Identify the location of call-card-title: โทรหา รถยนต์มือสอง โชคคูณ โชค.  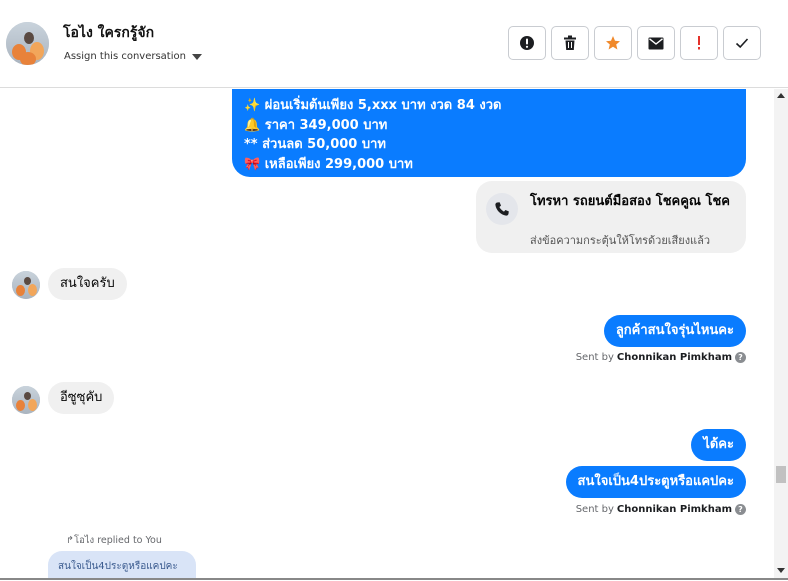
(630, 201).